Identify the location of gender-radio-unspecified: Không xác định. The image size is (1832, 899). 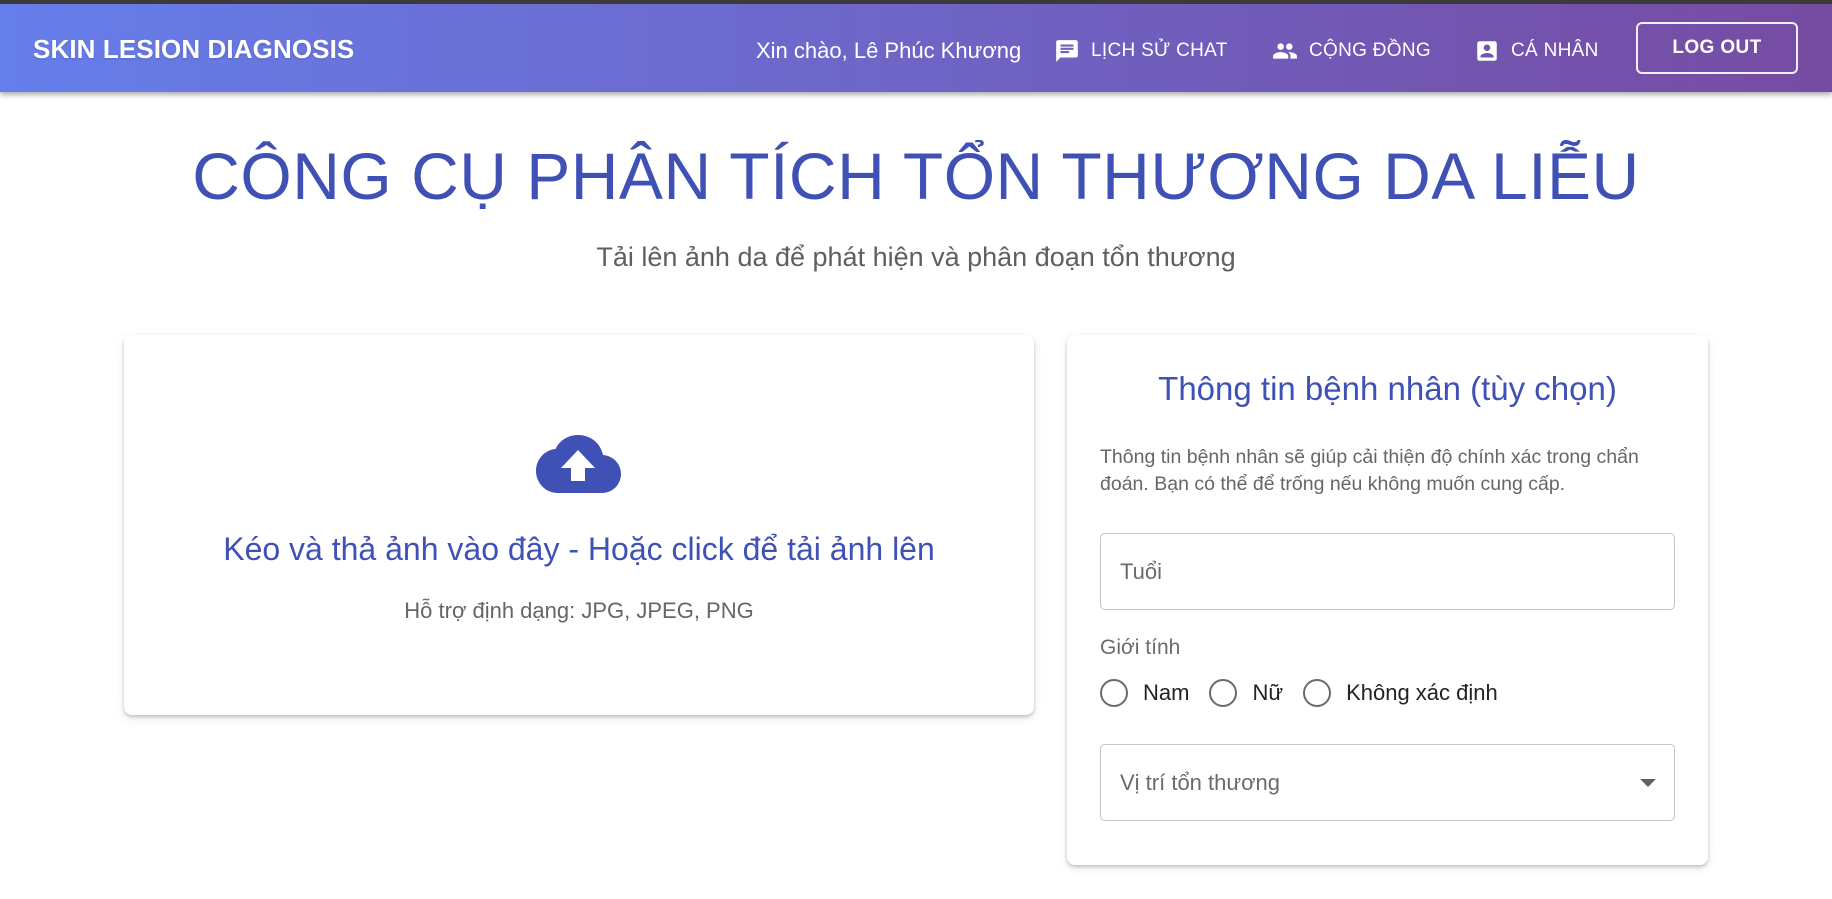
(1400, 693).